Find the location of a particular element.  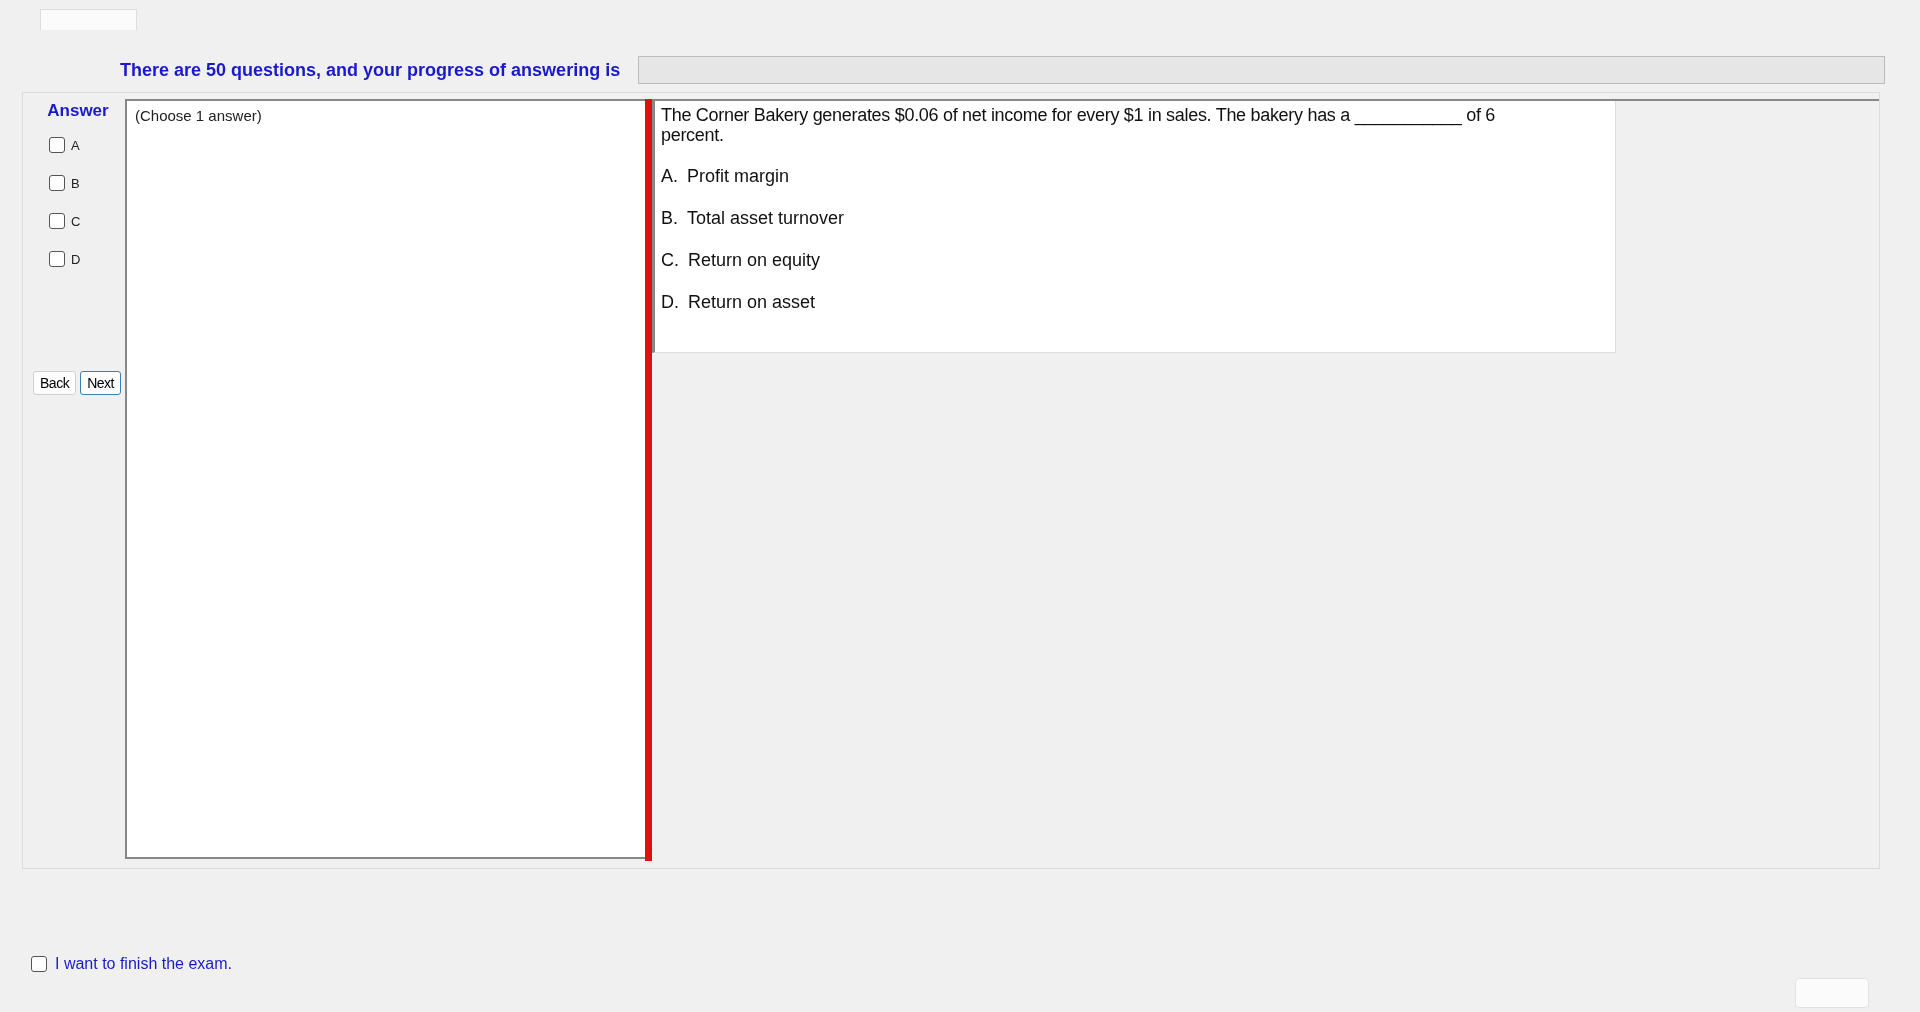

choice-letter: A. is located at coordinates (669, 176).